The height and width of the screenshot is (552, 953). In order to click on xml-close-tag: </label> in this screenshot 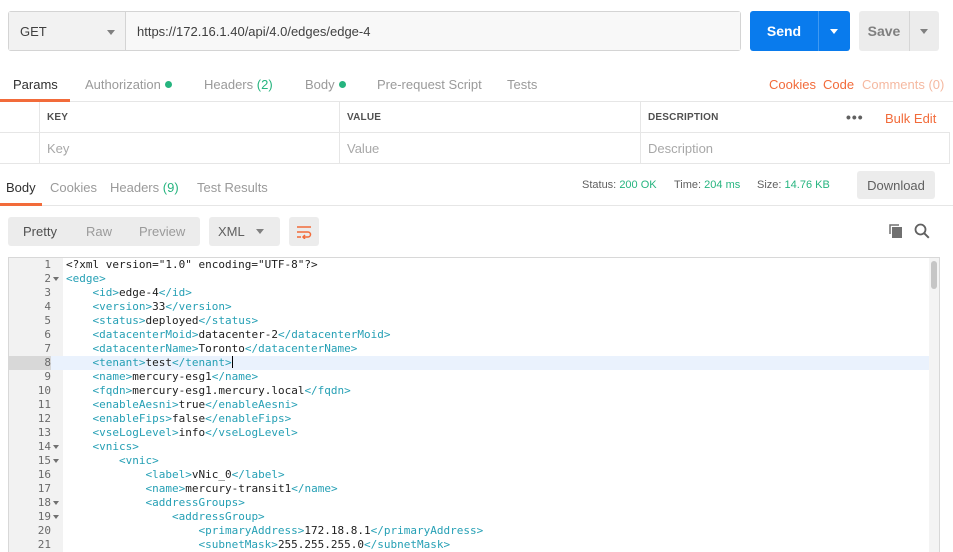, I will do `click(258, 474)`.